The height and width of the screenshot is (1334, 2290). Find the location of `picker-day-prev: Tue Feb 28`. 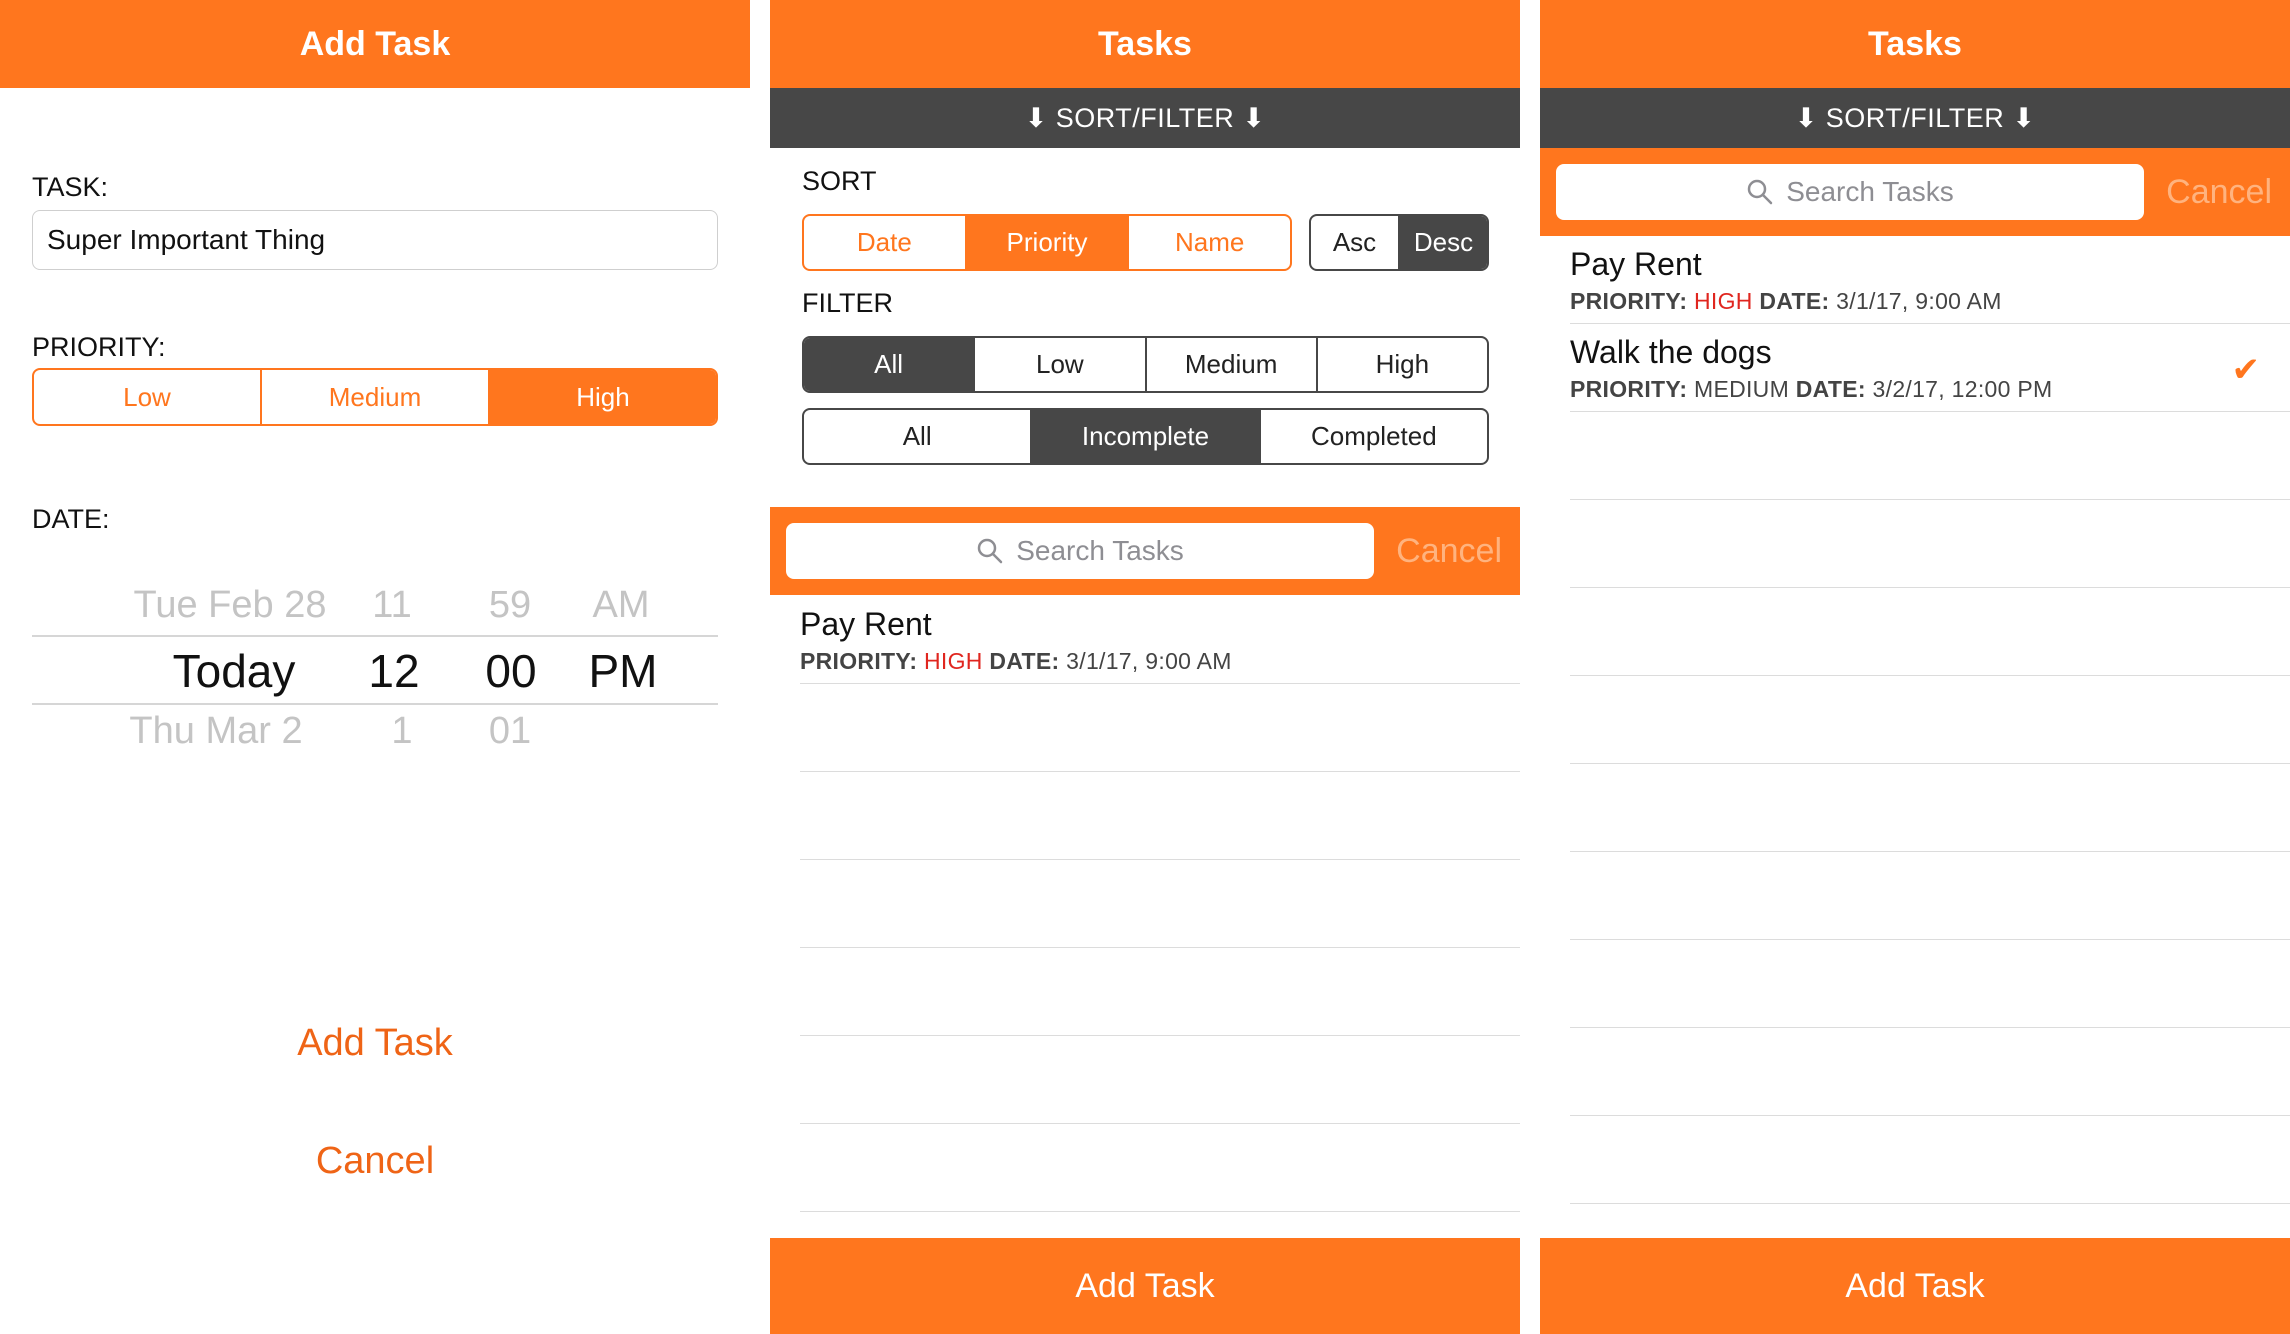

picker-day-prev: Tue Feb 28 is located at coordinates (230, 605).